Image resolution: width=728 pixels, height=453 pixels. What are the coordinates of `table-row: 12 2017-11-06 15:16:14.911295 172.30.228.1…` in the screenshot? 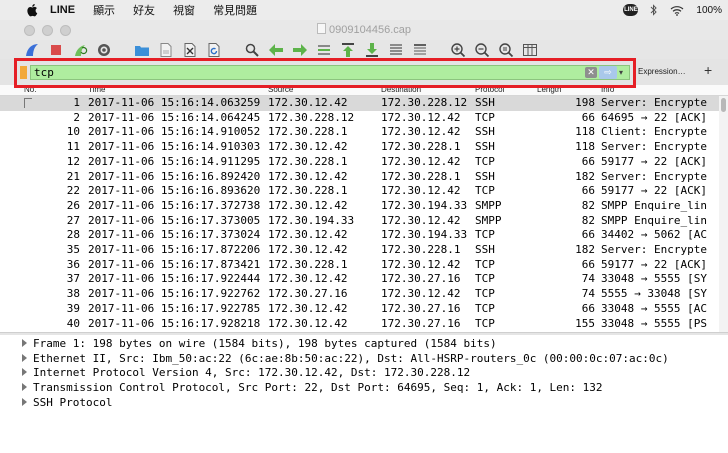 It's located at (360, 162).